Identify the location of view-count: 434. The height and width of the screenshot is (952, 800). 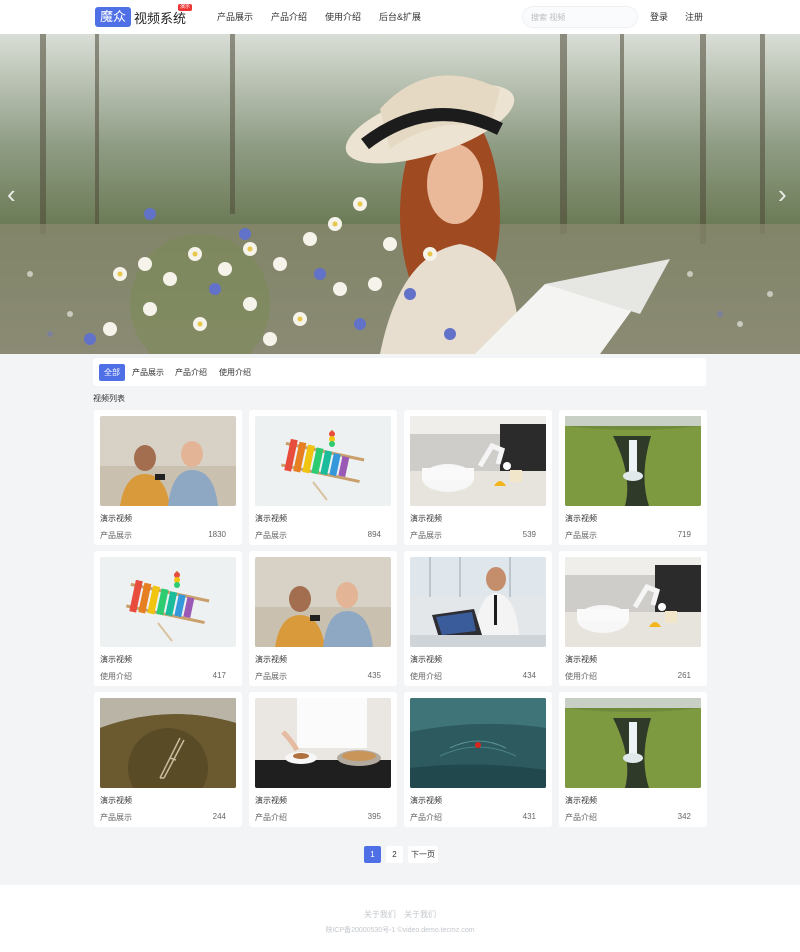
(529, 675).